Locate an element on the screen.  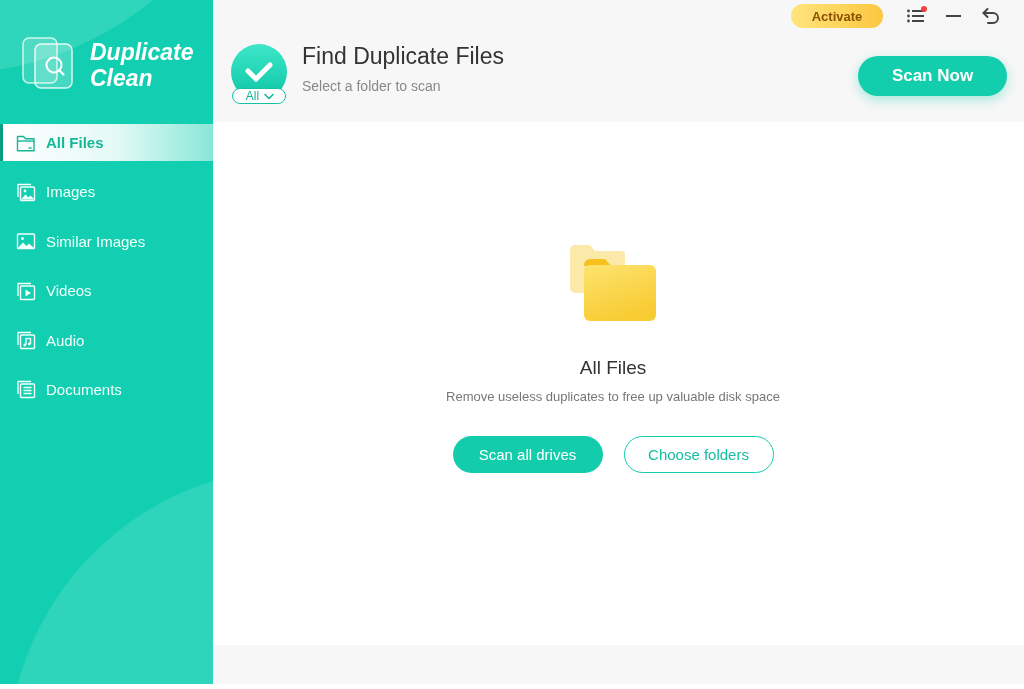
page-subtitle: Select a folder to scan is located at coordinates (372, 86).